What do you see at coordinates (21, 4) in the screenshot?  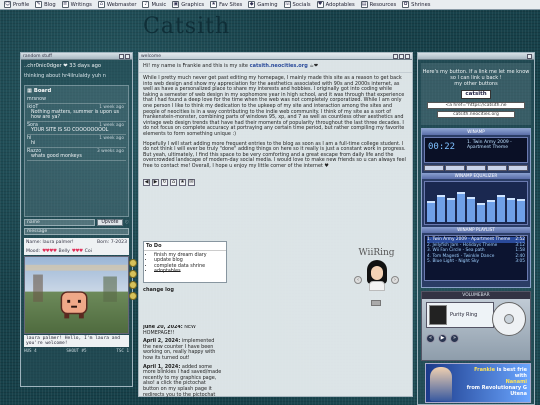 I see `nav-label: Profile` at bounding box center [21, 4].